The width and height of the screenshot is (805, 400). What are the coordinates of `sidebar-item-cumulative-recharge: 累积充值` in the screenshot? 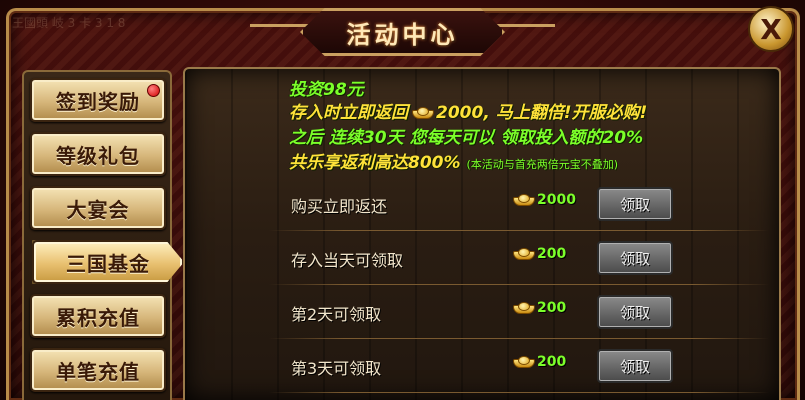 It's located at (98, 316).